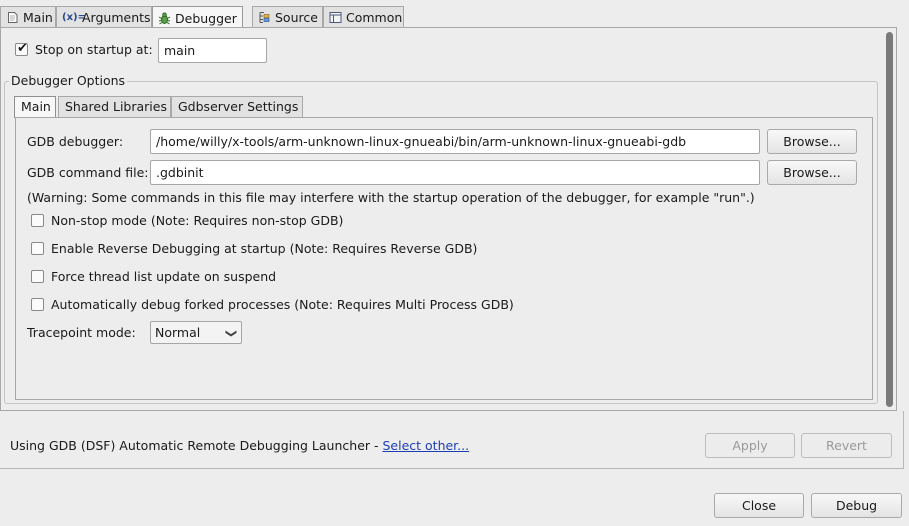 The image size is (909, 526). What do you see at coordinates (264, 17) in the screenshot?
I see `source-icon` at bounding box center [264, 17].